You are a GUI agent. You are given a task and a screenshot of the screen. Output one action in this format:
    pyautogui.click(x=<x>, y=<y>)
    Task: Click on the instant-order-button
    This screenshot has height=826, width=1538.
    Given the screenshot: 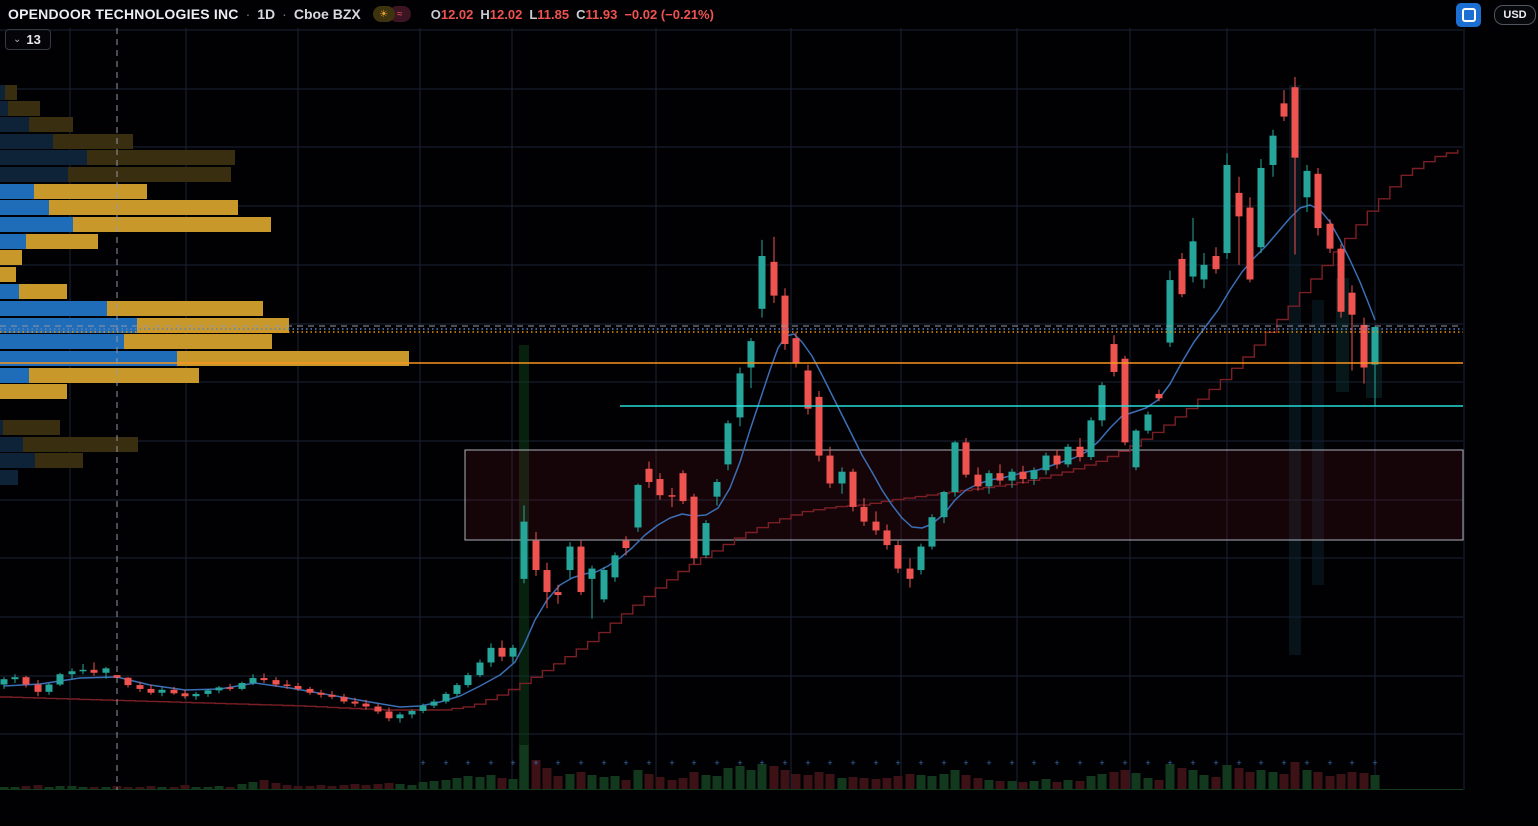 What is the action you would take?
    pyautogui.click(x=1468, y=15)
    